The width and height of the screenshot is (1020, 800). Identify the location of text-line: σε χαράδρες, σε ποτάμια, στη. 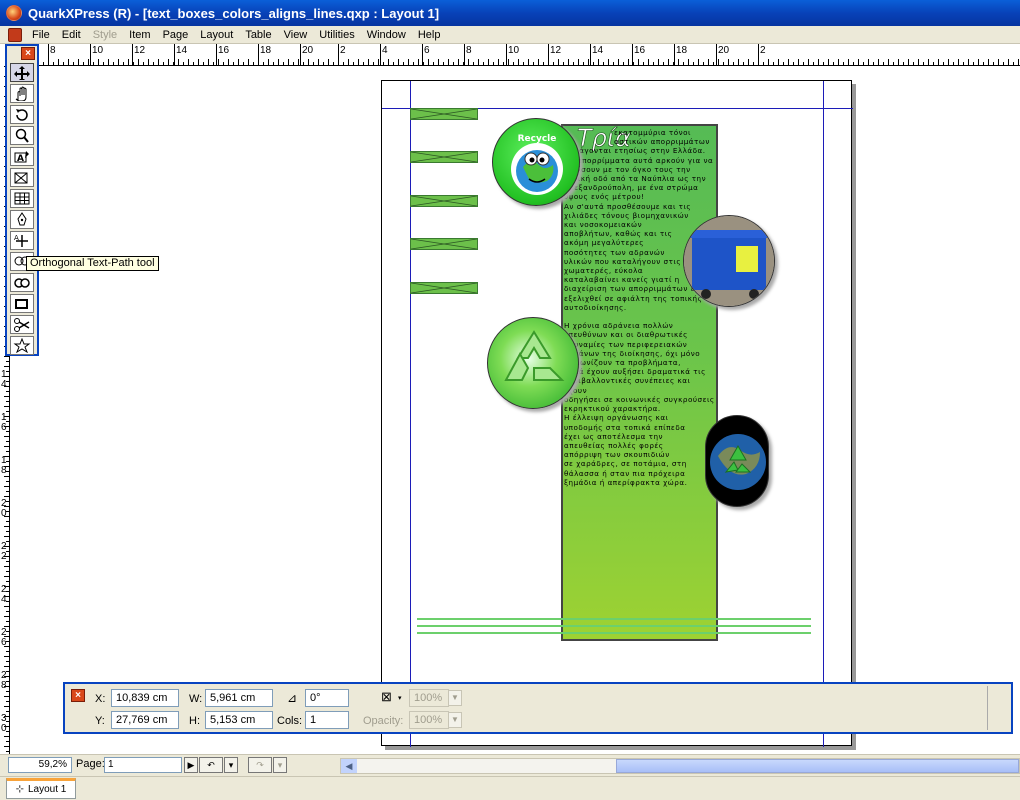
(625, 464).